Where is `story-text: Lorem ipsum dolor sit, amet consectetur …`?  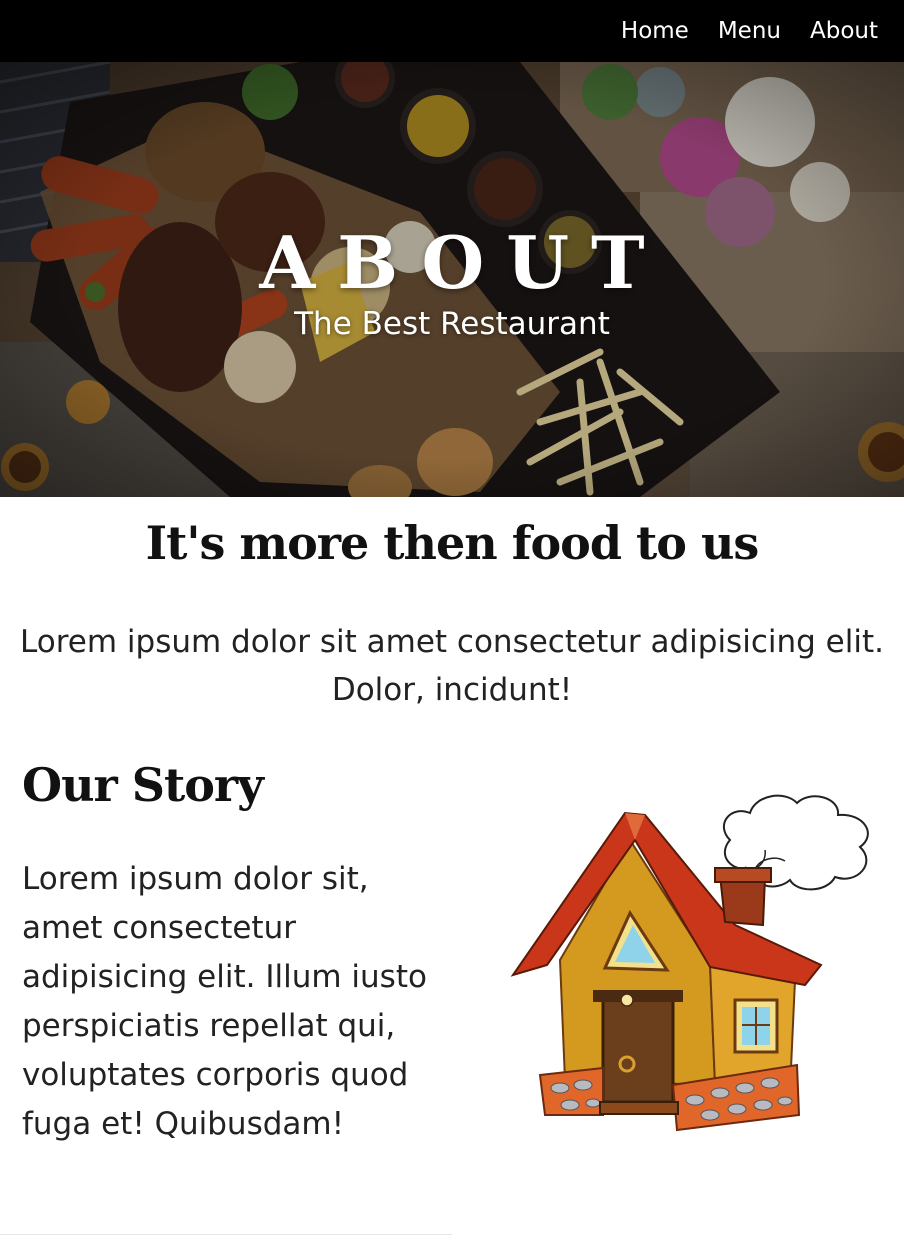
story-text: Lorem ipsum dolor sit, amet consectetur … is located at coordinates (224, 1001).